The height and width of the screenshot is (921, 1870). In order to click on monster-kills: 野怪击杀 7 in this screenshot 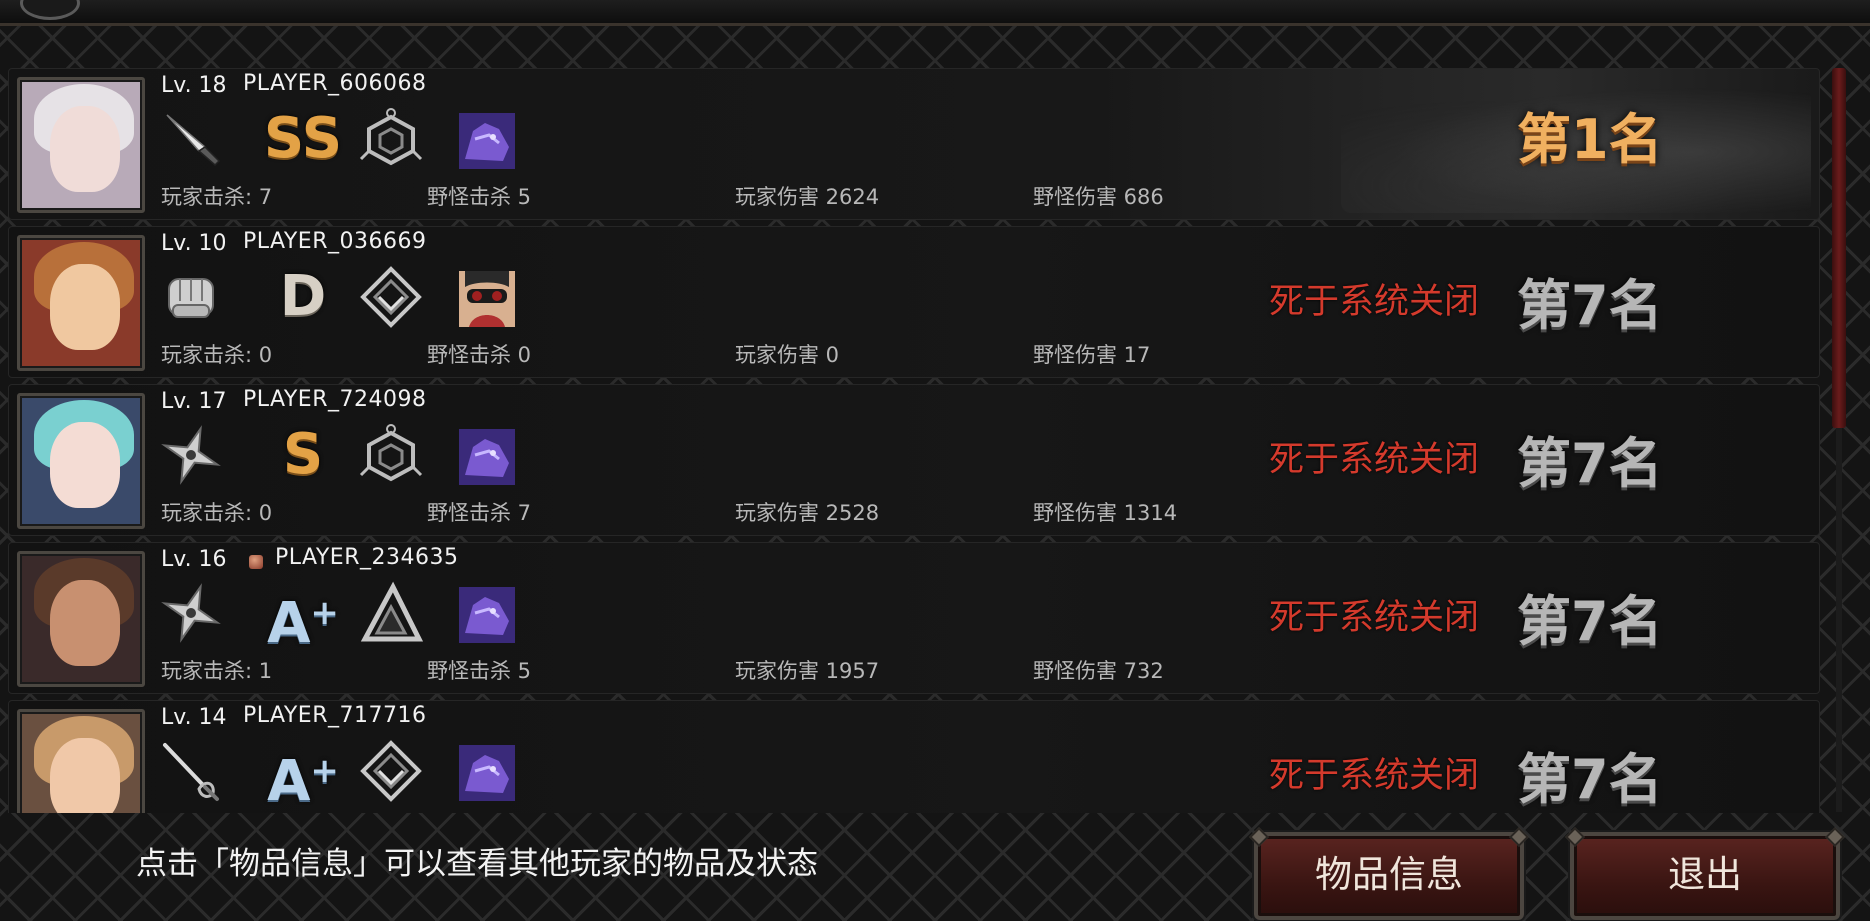, I will do `click(479, 513)`.